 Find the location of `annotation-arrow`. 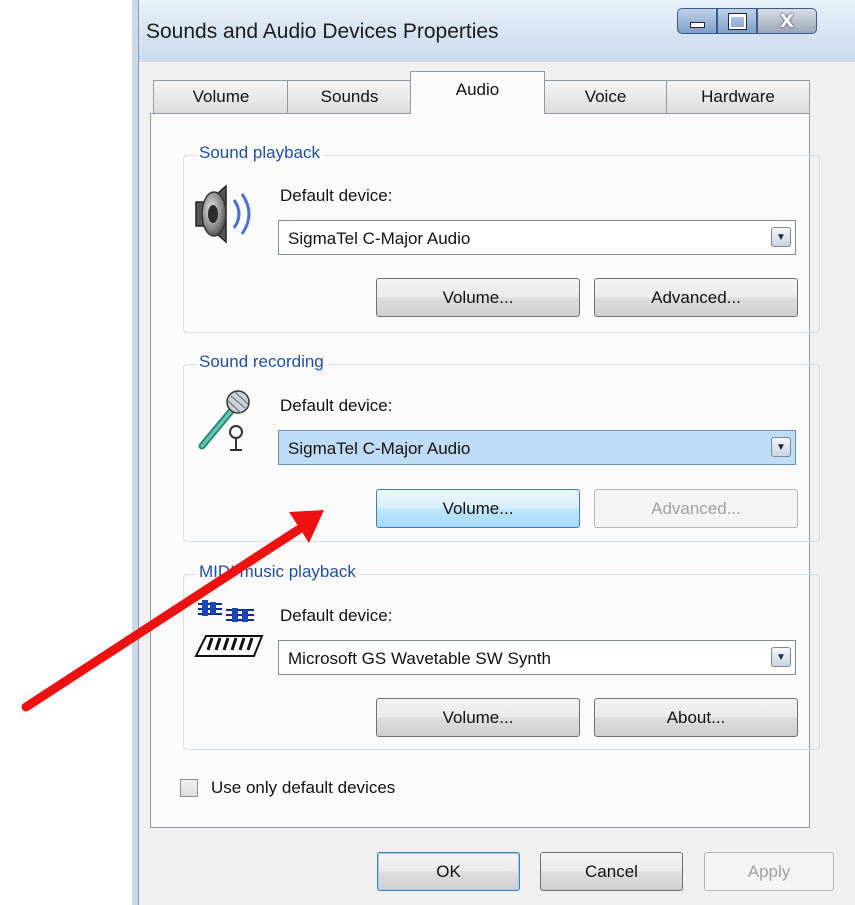

annotation-arrow is located at coordinates (172, 611).